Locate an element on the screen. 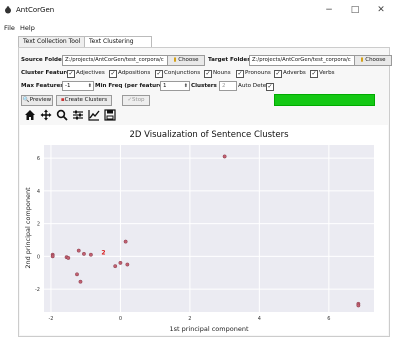  y-tick-label: 0 is located at coordinates (38, 257).